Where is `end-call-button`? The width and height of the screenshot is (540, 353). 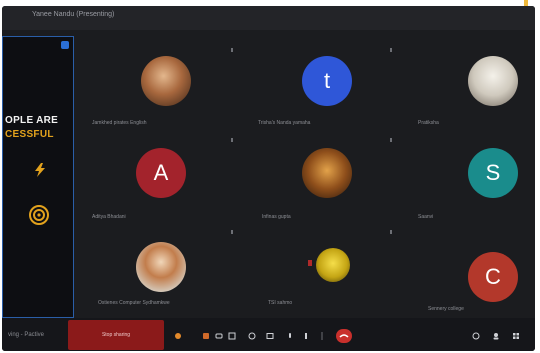 end-call-button is located at coordinates (344, 336).